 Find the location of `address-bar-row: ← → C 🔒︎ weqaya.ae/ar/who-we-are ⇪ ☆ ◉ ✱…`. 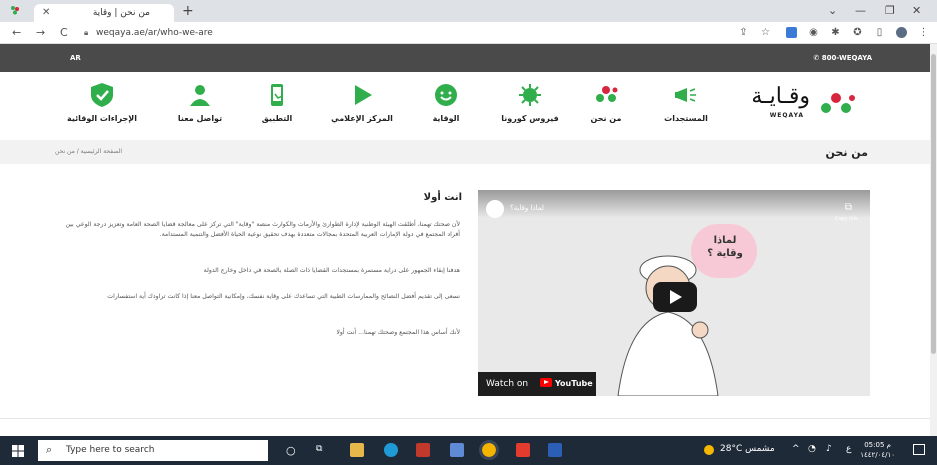

address-bar-row: ← → C 🔒︎ weqaya.ae/ar/who-we-are ⇪ ☆ ◉ ✱… is located at coordinates (468, 33).